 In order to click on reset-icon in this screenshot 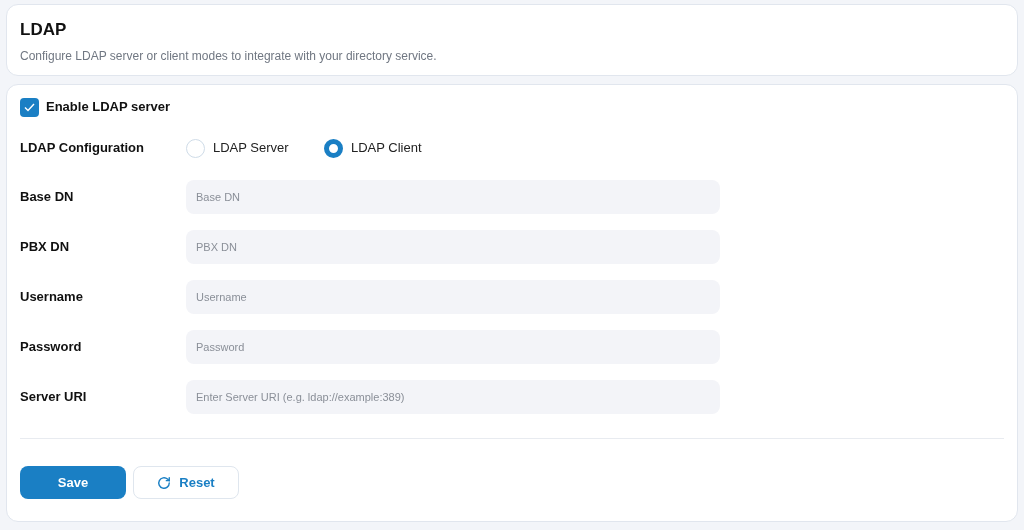, I will do `click(164, 482)`.